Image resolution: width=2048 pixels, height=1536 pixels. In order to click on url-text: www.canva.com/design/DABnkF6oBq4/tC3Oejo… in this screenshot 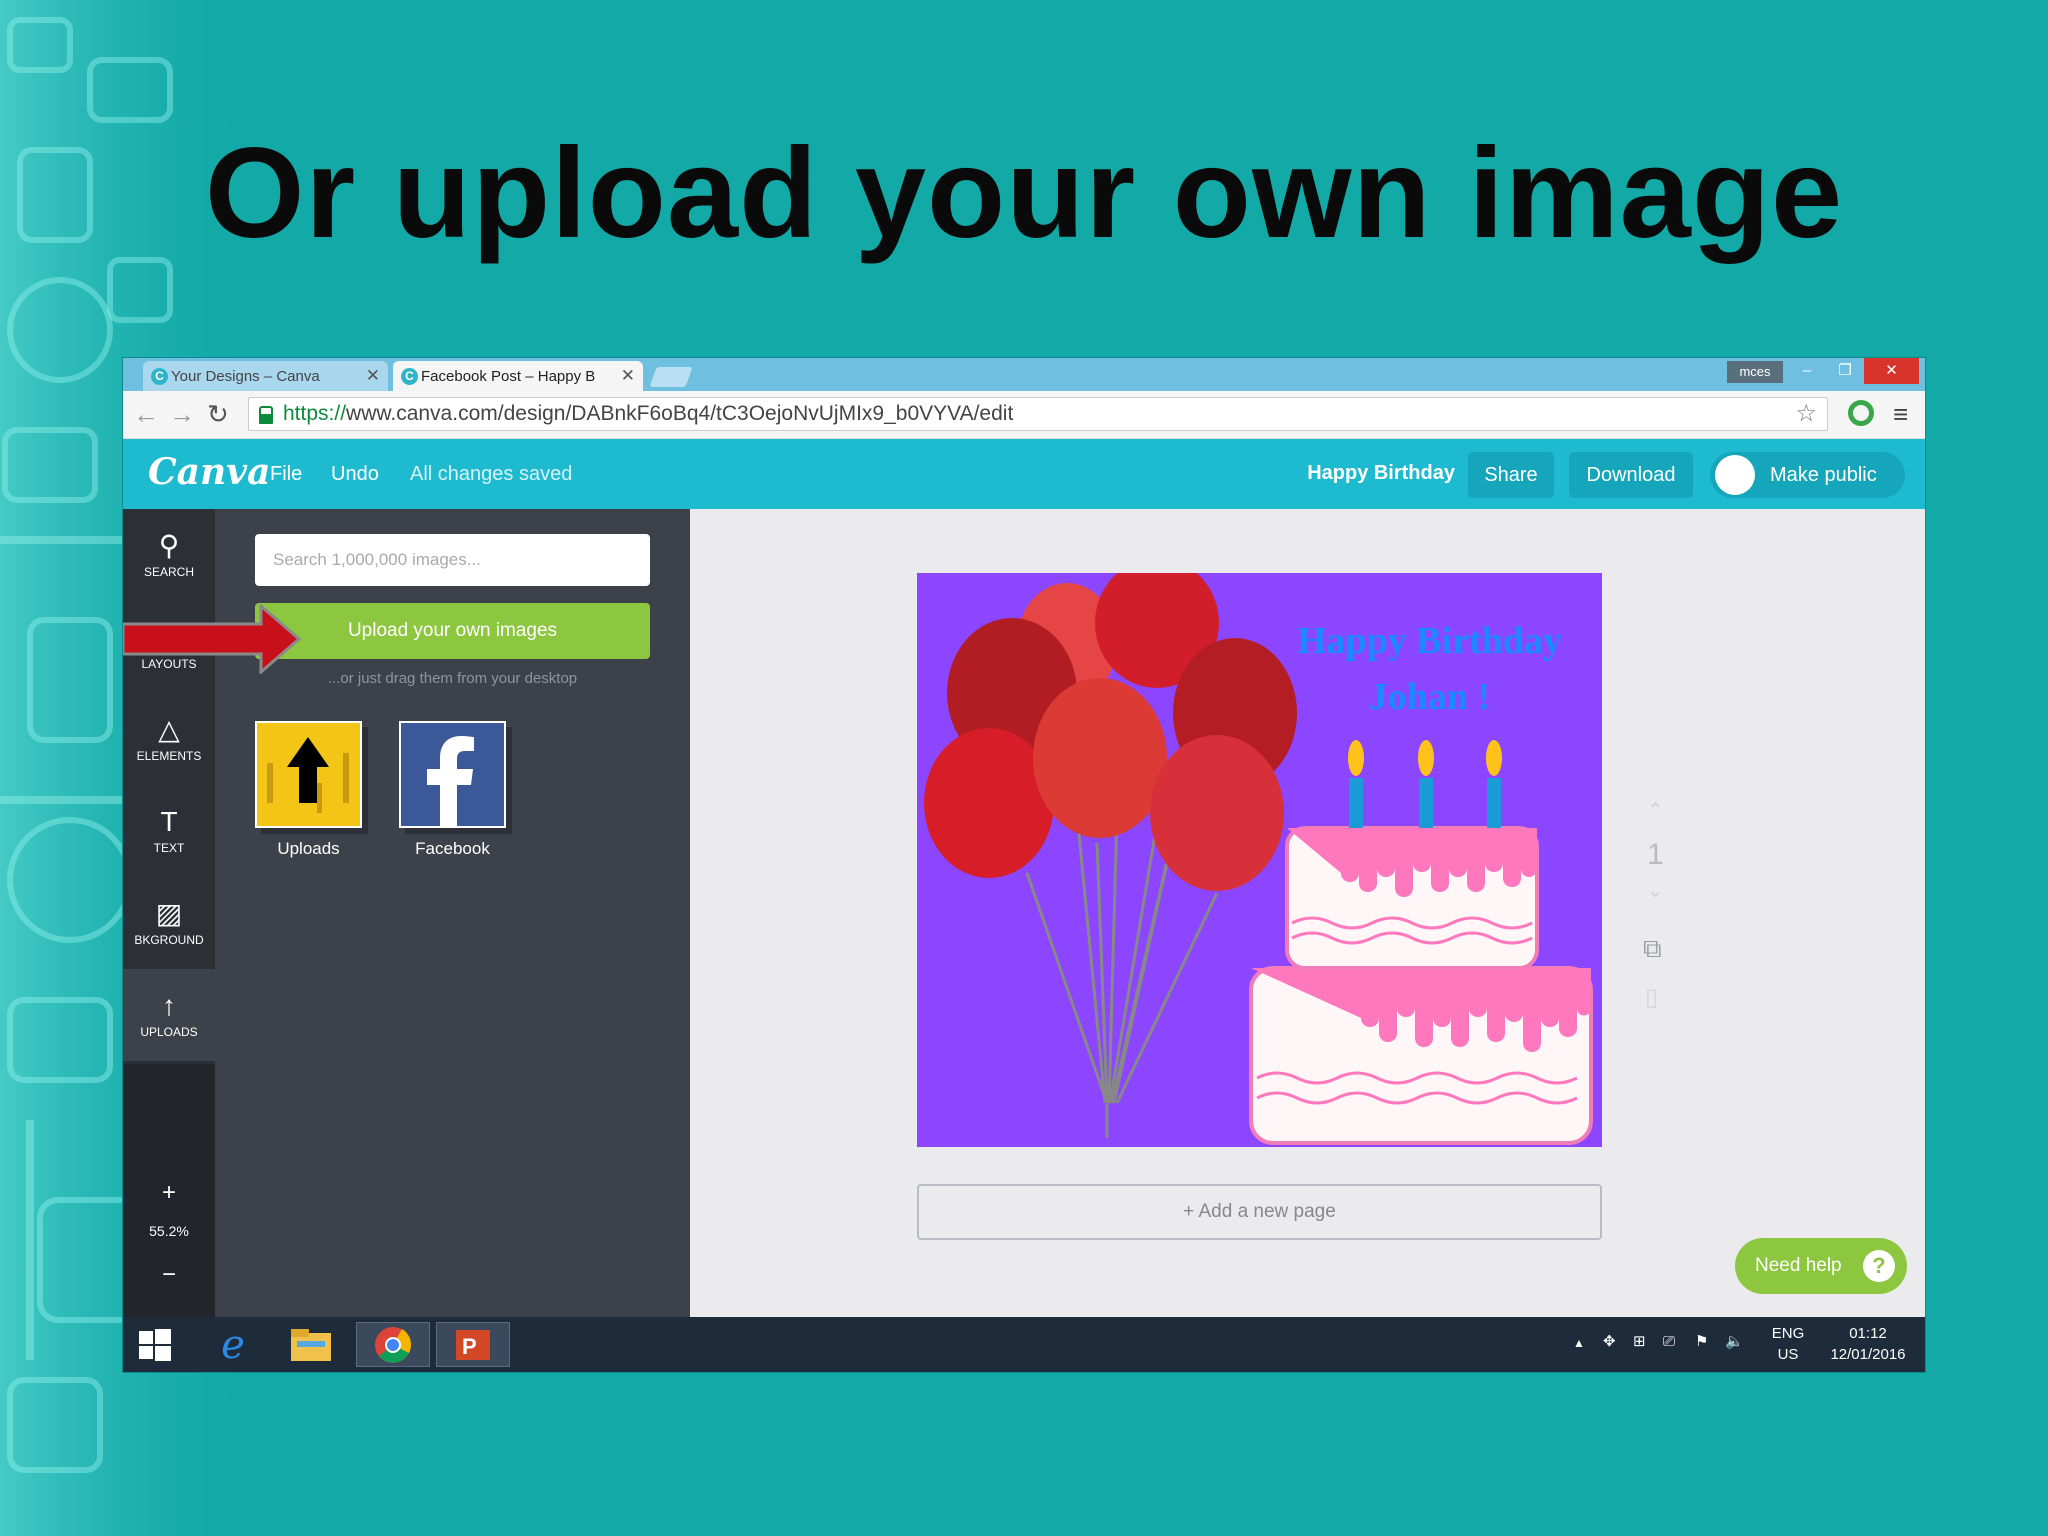, I will do `click(680, 413)`.